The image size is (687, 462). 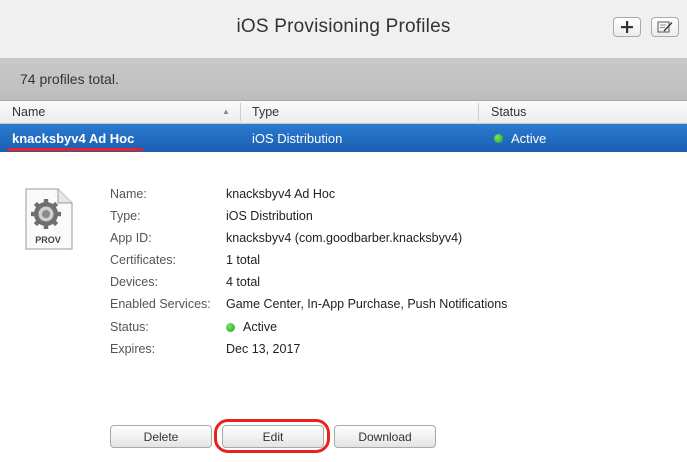 I want to click on detail-value-type: iOS Distribution, so click(x=269, y=216).